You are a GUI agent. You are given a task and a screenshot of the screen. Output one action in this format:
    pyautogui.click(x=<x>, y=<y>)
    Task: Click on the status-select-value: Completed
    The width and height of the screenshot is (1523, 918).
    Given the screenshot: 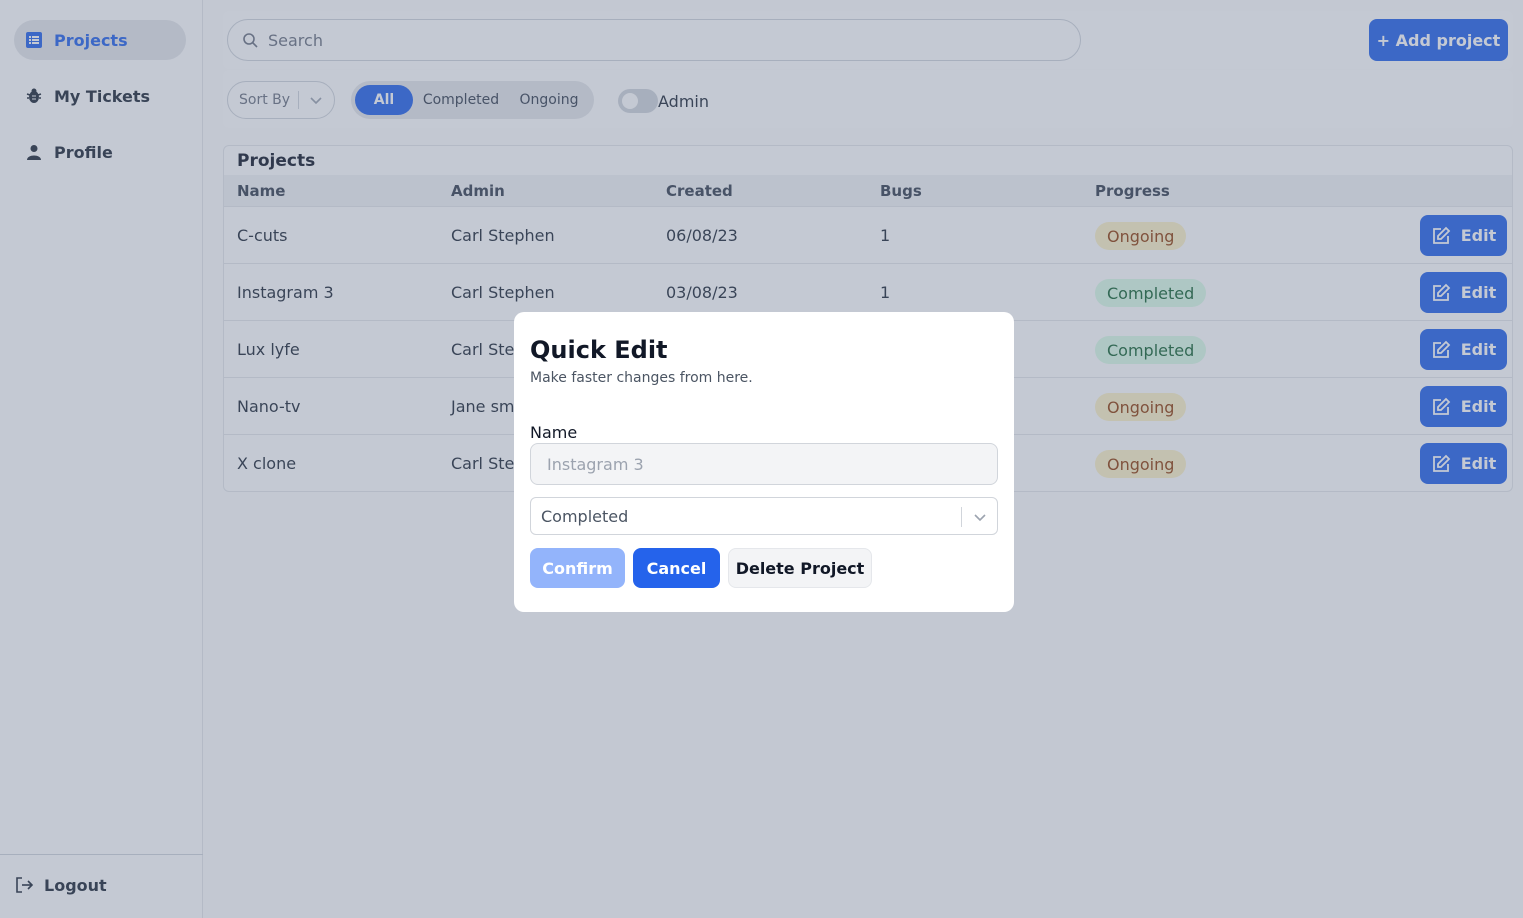 What is the action you would take?
    pyautogui.click(x=585, y=516)
    